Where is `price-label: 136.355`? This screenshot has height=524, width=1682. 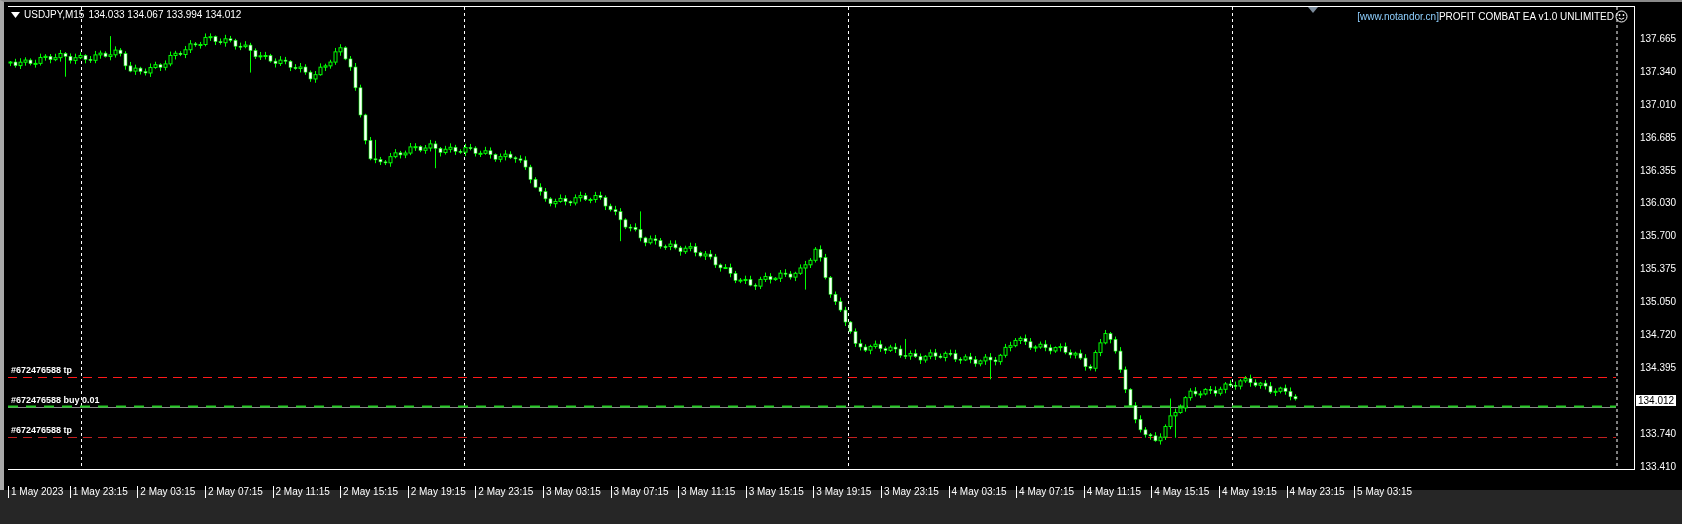 price-label: 136.355 is located at coordinates (1658, 170).